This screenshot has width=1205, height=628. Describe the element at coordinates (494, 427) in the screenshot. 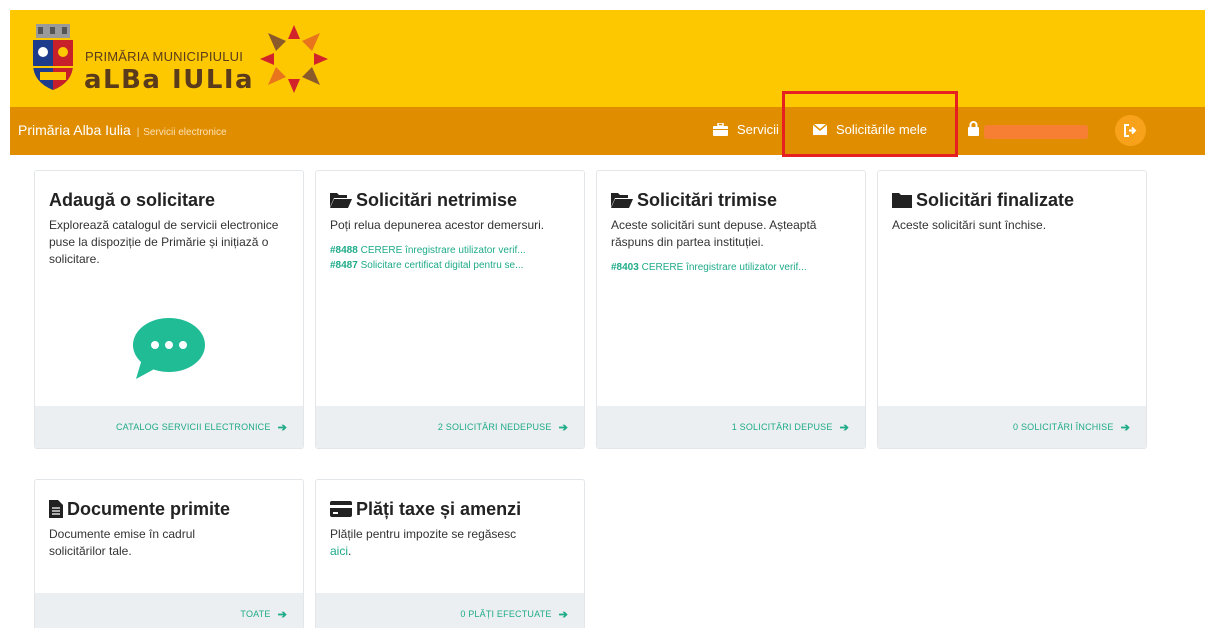

I see `footer-label: 2 SOLICITĂRI NEDEPUSE` at that location.